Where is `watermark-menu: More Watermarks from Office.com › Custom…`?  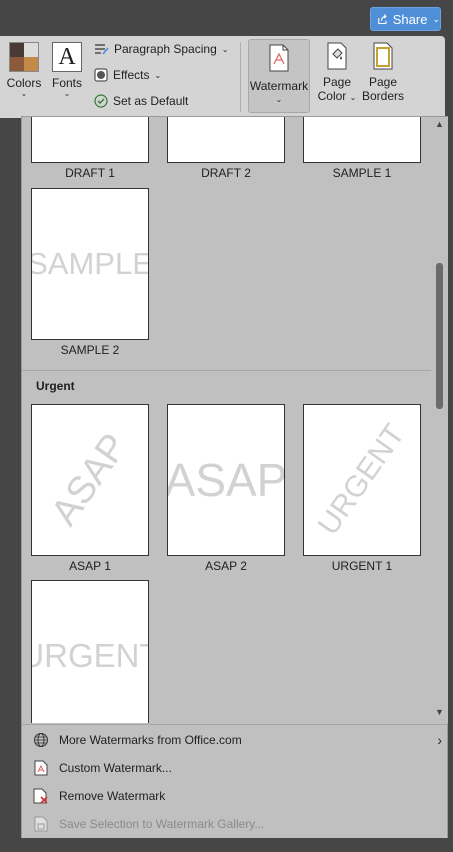
watermark-menu: More Watermarks from Office.com › Custom… is located at coordinates (234, 781).